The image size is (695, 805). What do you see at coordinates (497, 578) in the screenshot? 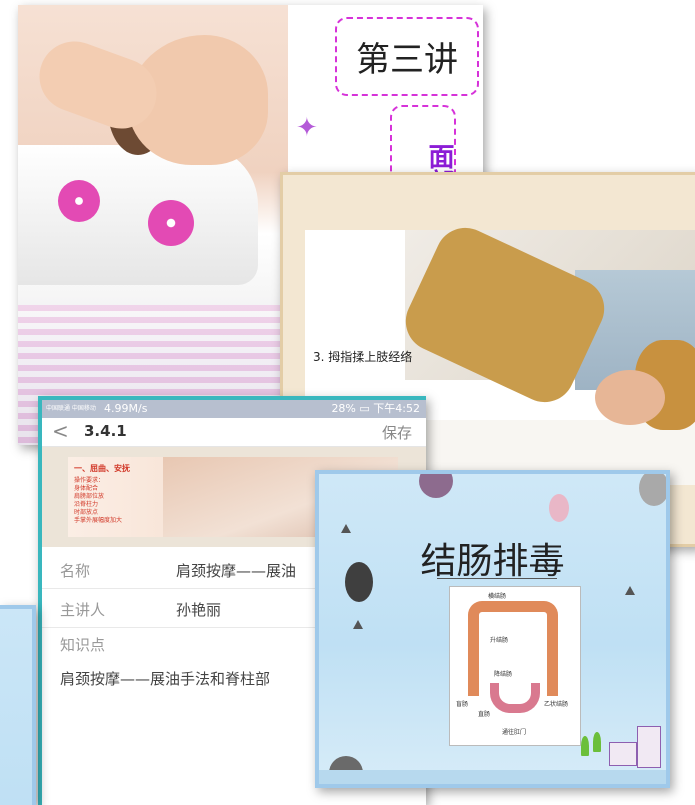
I see `title-underline` at bounding box center [497, 578].